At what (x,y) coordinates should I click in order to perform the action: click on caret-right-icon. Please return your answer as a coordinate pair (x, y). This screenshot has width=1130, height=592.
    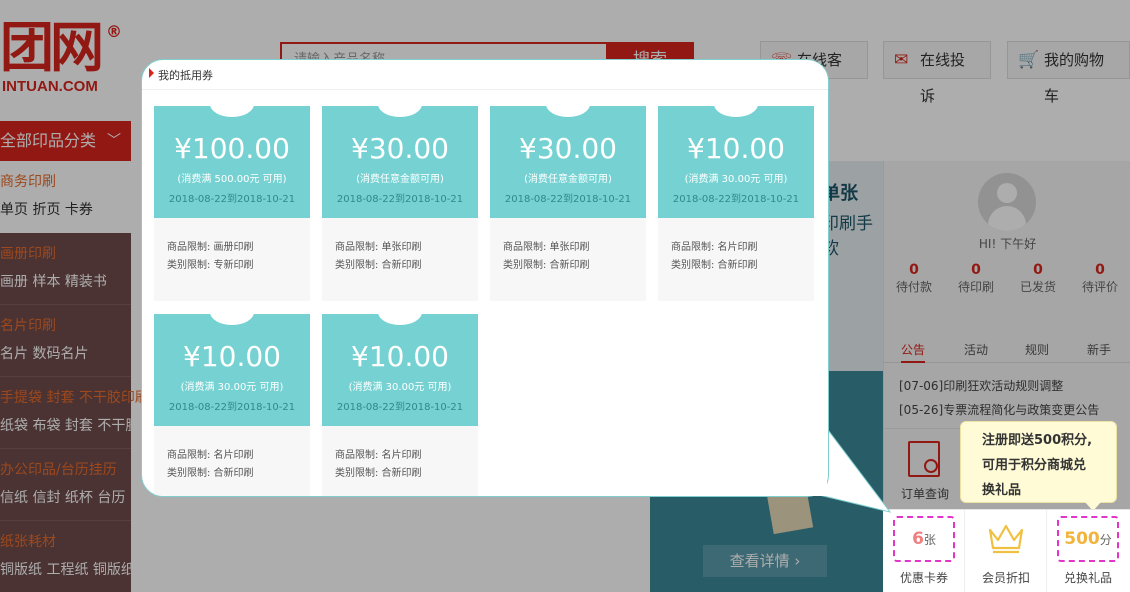
    Looking at the image, I should click on (151, 73).